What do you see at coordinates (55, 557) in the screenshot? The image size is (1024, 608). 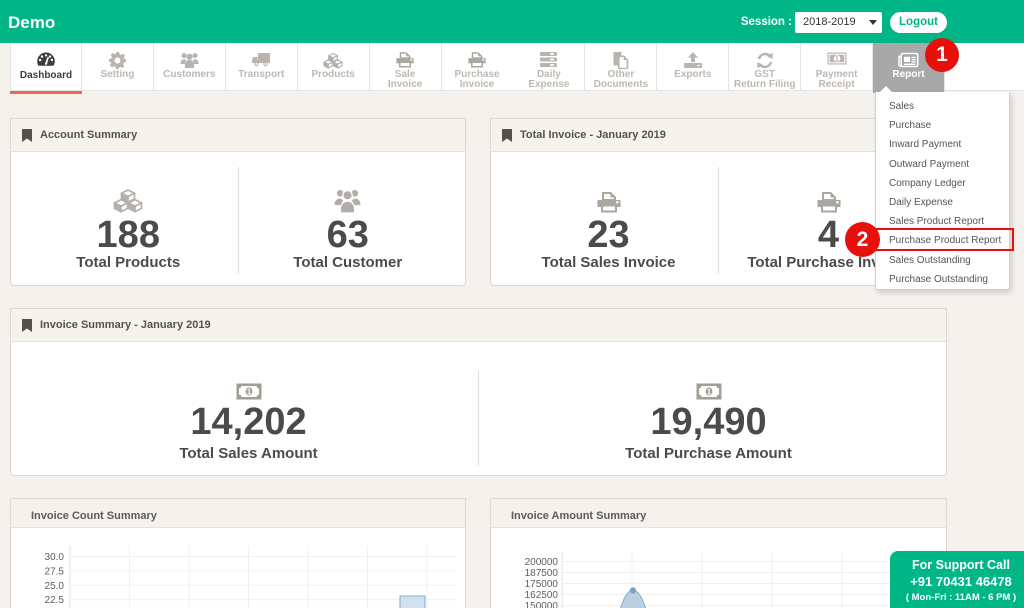 I see `svg-text: 30.0` at bounding box center [55, 557].